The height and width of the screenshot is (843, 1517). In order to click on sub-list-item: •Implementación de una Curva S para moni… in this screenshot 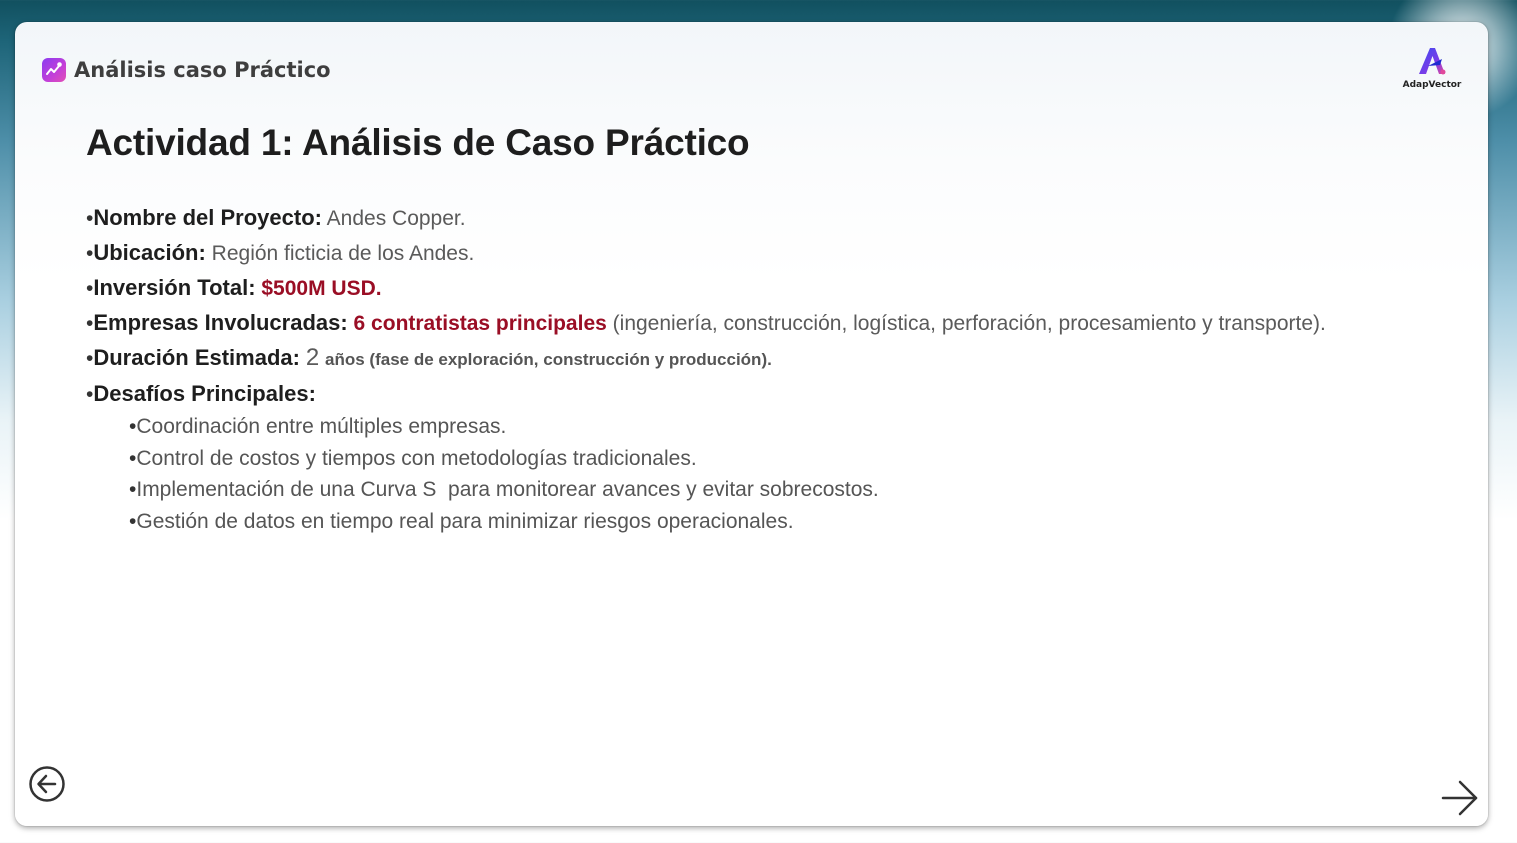, I will do `click(737, 490)`.